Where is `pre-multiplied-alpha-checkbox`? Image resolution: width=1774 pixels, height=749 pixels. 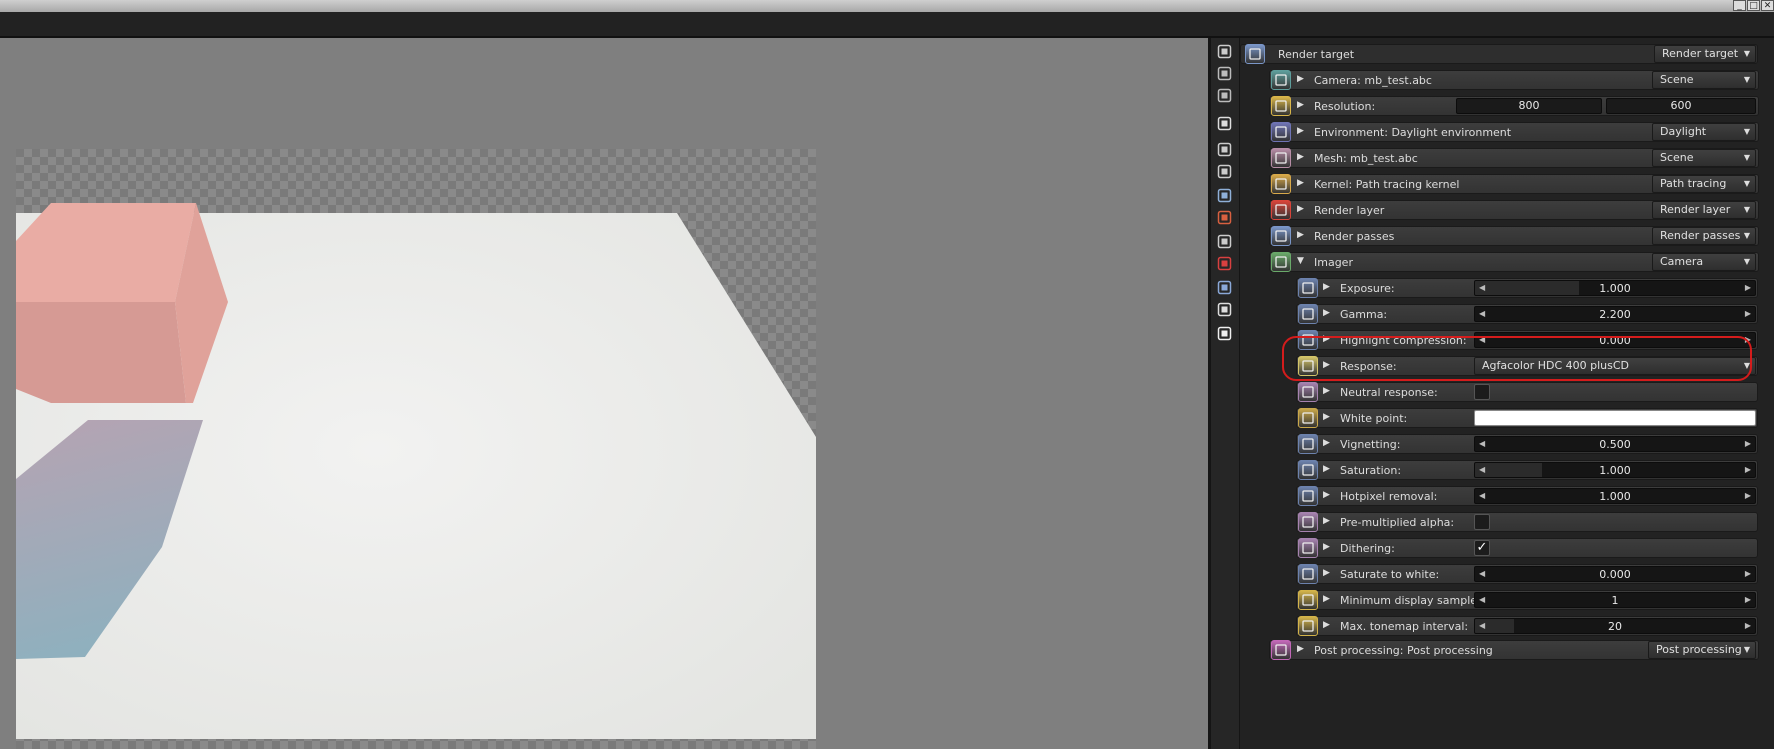 pre-multiplied-alpha-checkbox is located at coordinates (1482, 522).